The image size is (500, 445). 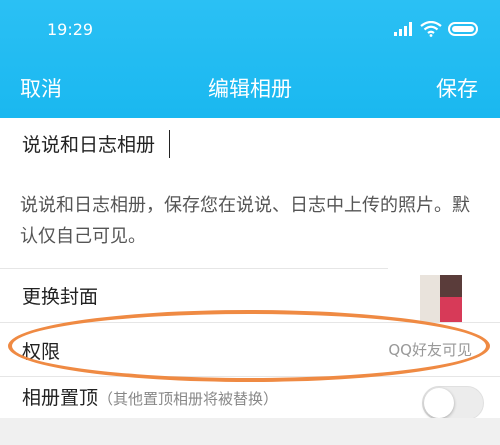 What do you see at coordinates (451, 286) in the screenshot?
I see `cover-thumbnail-top` at bounding box center [451, 286].